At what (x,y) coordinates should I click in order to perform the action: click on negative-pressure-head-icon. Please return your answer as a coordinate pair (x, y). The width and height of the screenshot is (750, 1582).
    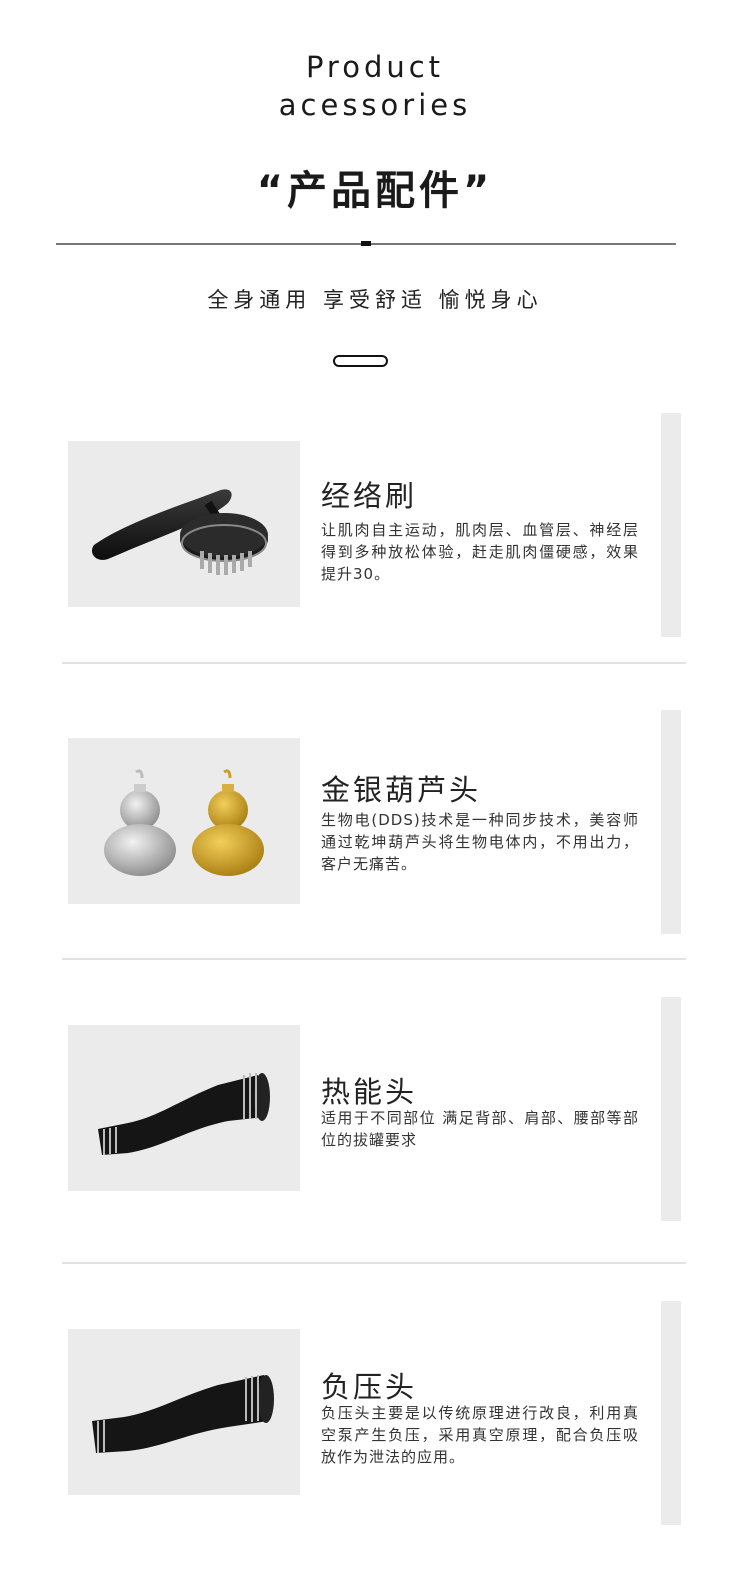
    Looking at the image, I should click on (183, 1414).